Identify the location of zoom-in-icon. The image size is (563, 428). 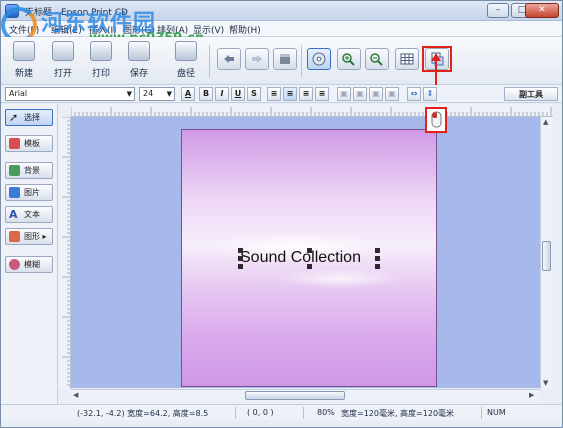
(348, 59).